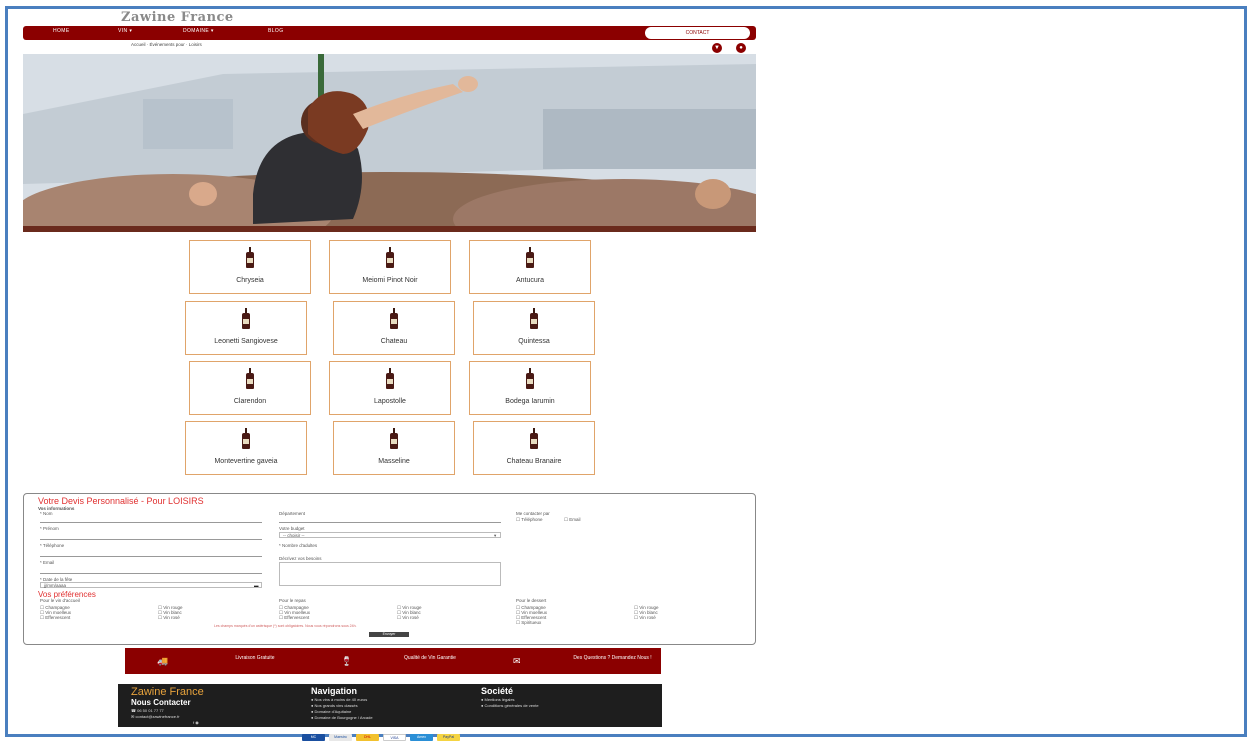 The height and width of the screenshot is (743, 1253). Describe the element at coordinates (196, 44) in the screenshot. I see `breadcrumb: Accueil · Événements pour · Loisirs` at that location.